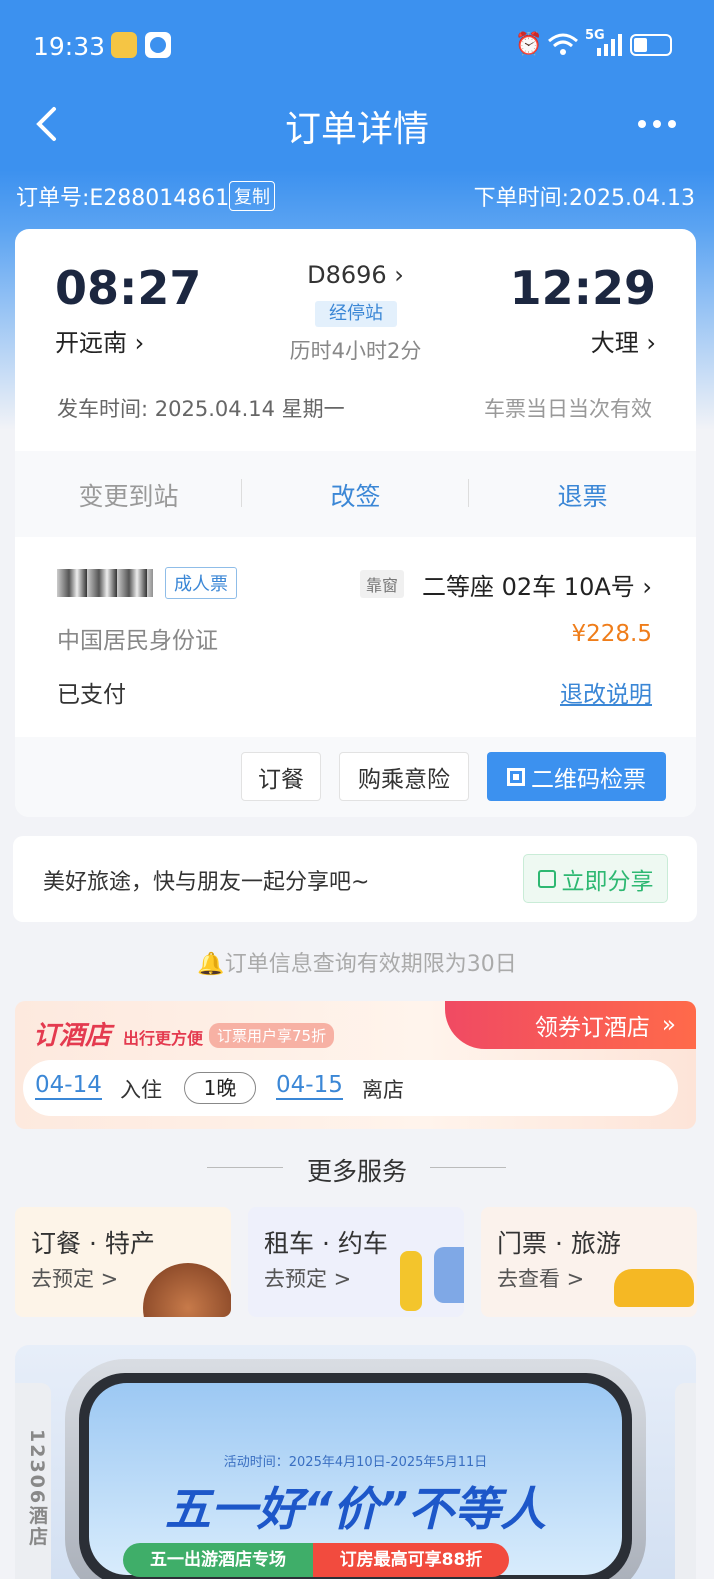 Image resolution: width=714 pixels, height=1579 pixels. I want to click on checkout-date: 04-15, so click(309, 1086).